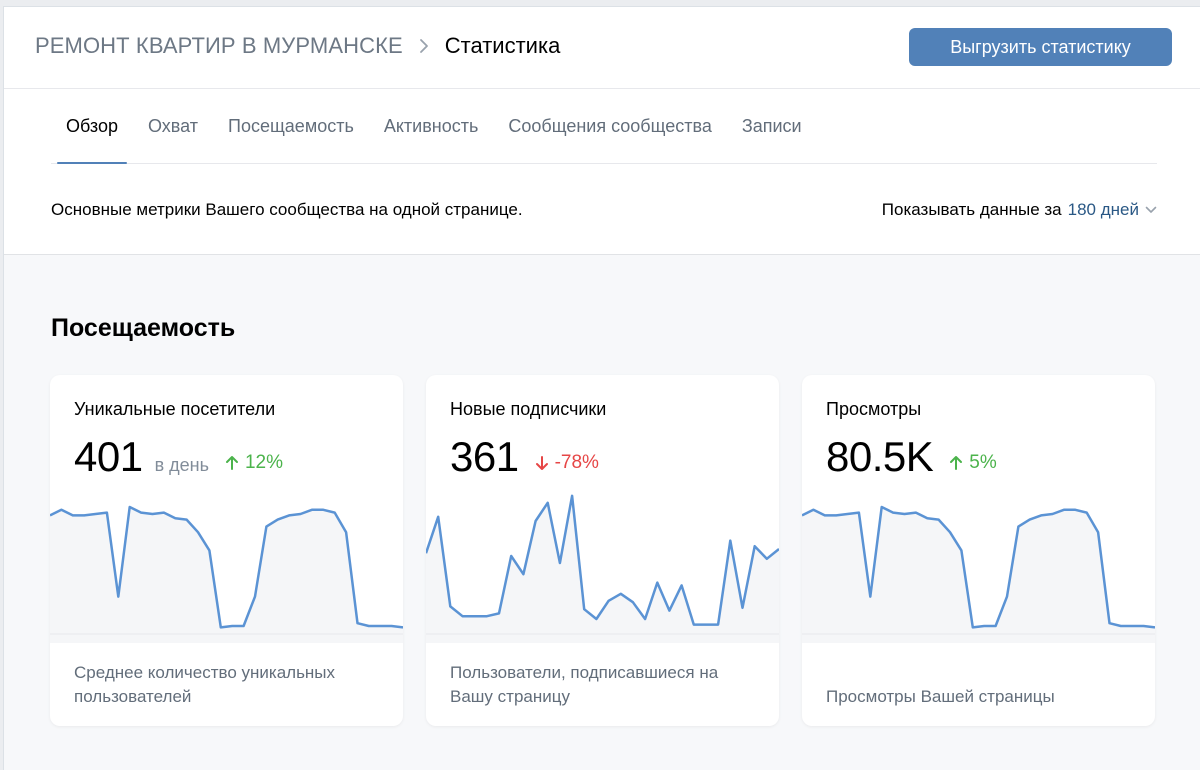 Image resolution: width=1200 pixels, height=770 pixels. I want to click on metric-row: 80.5K 5%, so click(911, 457).